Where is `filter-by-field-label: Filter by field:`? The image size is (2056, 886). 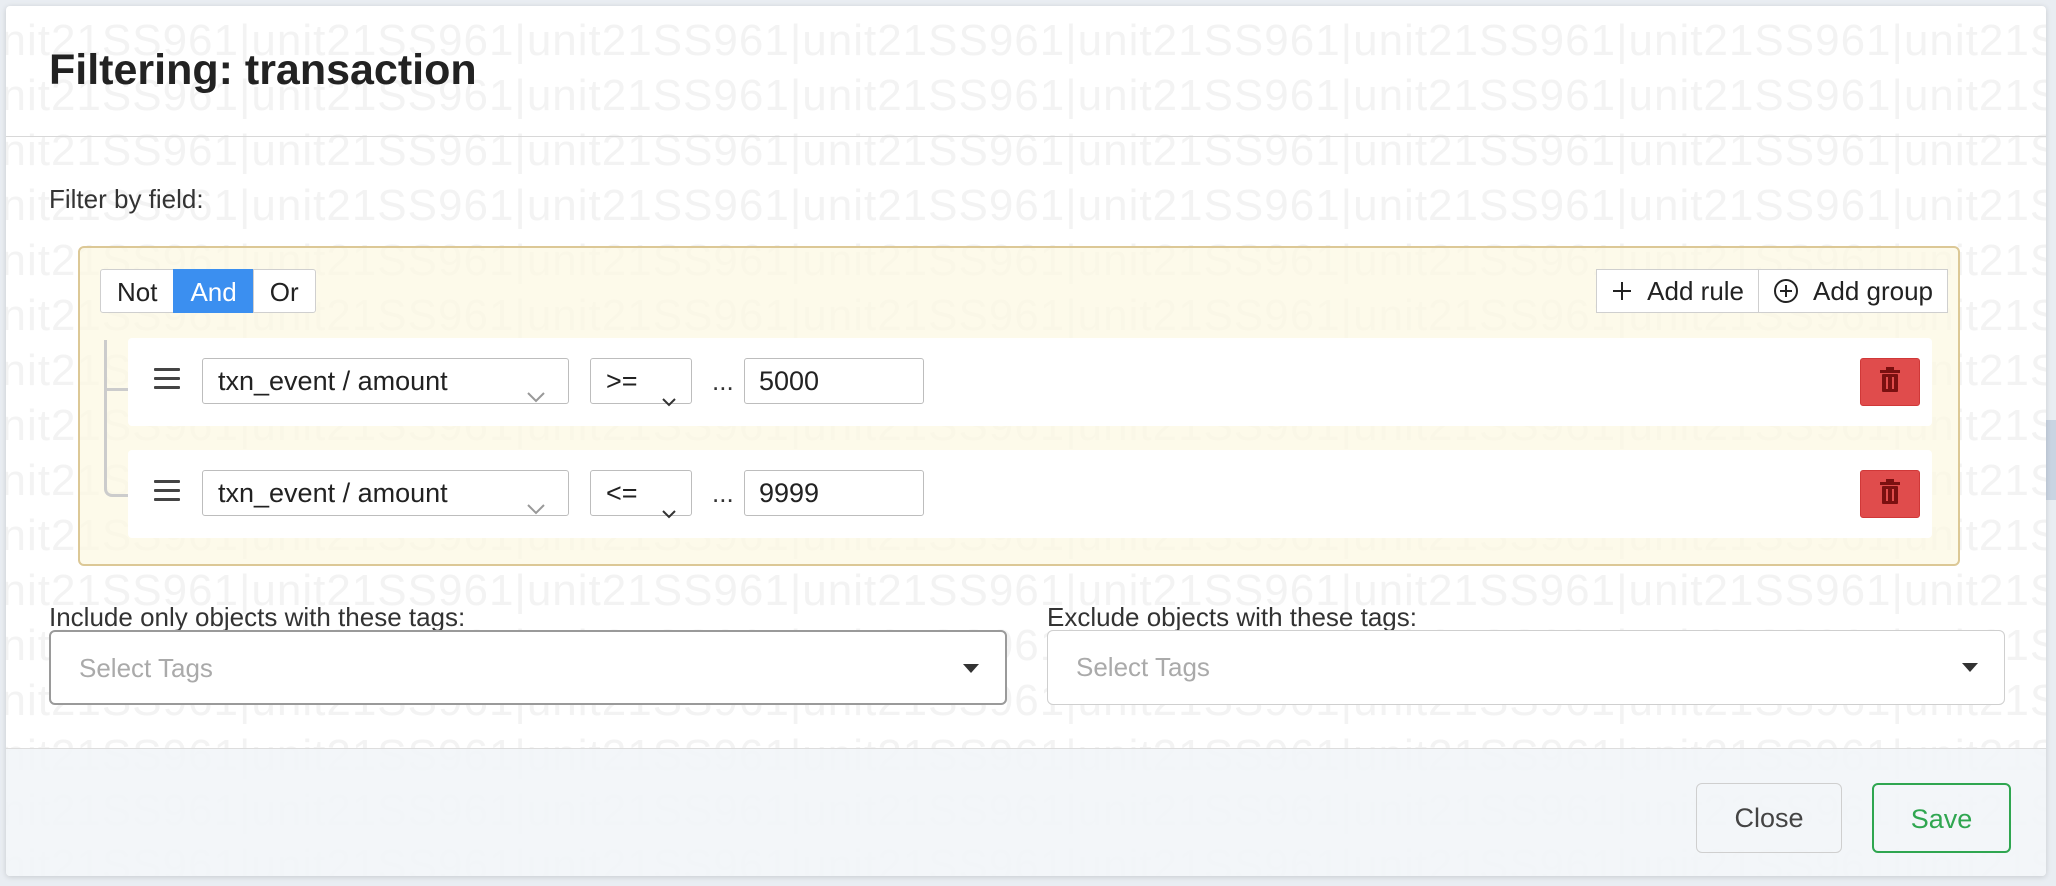
filter-by-field-label: Filter by field: is located at coordinates (126, 199).